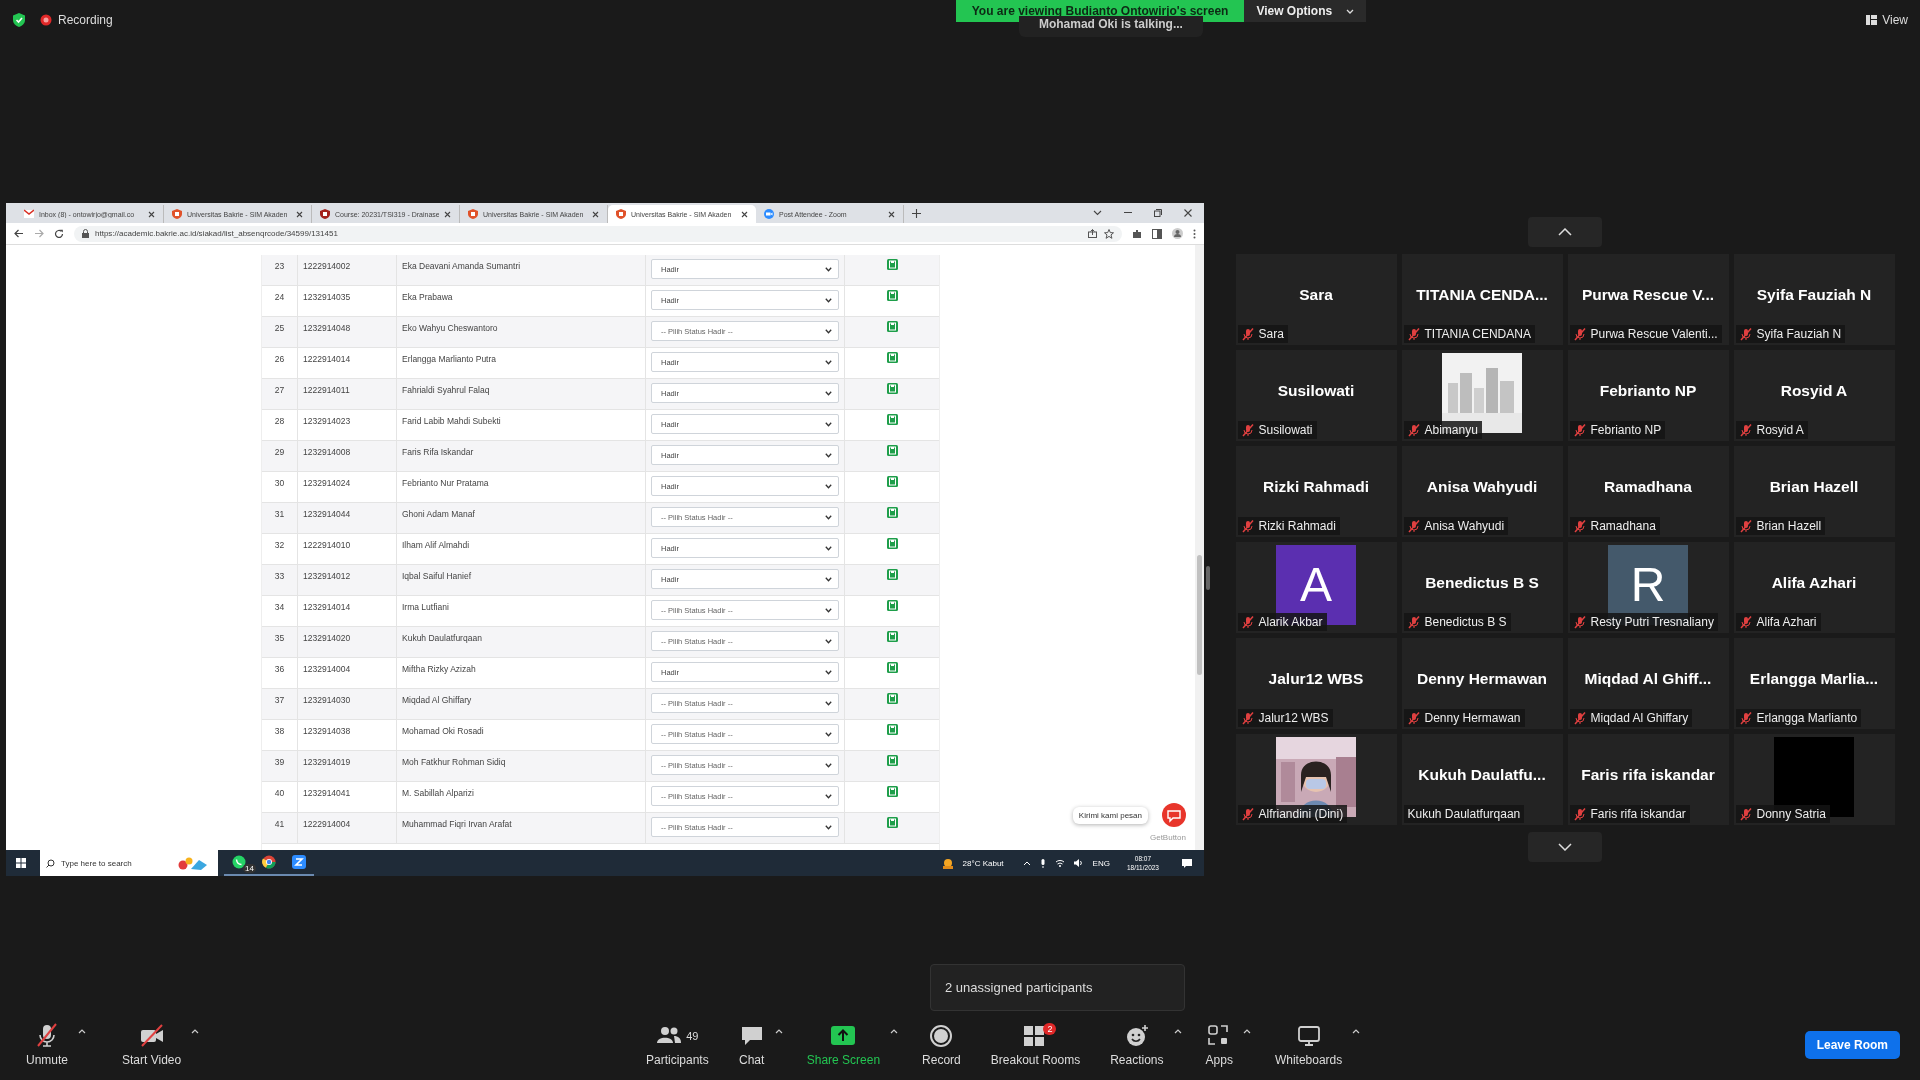  Describe the element at coordinates (1456, 526) in the screenshot. I see `name-label: Anisa Wahyudi` at that location.